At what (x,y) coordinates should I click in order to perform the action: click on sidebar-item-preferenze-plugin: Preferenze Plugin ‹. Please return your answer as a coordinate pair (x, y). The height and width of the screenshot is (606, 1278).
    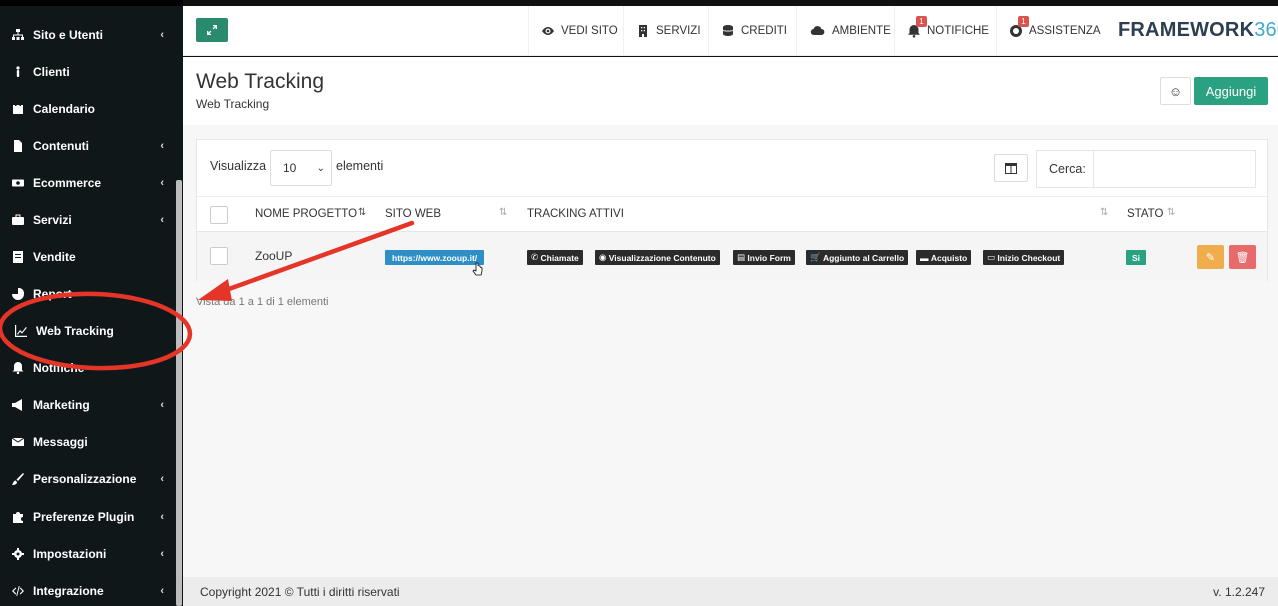
    Looking at the image, I should click on (88, 516).